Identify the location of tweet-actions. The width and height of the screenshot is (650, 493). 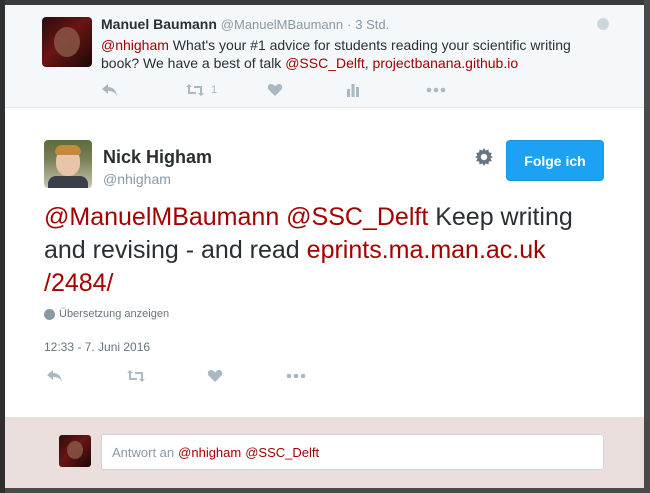
(194, 377).